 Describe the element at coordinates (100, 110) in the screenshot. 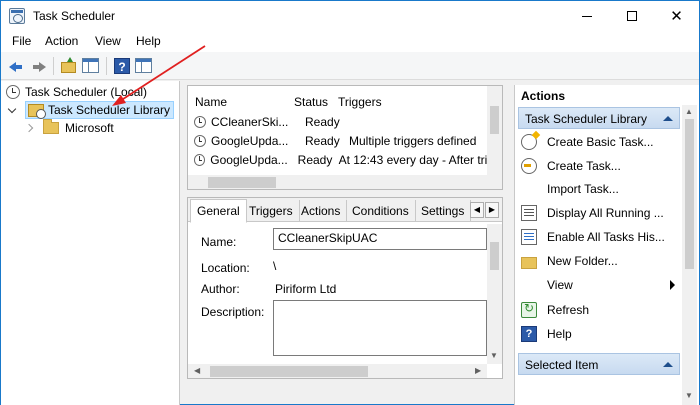

I see `selected-tree-item: Task Scheduler Library` at that location.